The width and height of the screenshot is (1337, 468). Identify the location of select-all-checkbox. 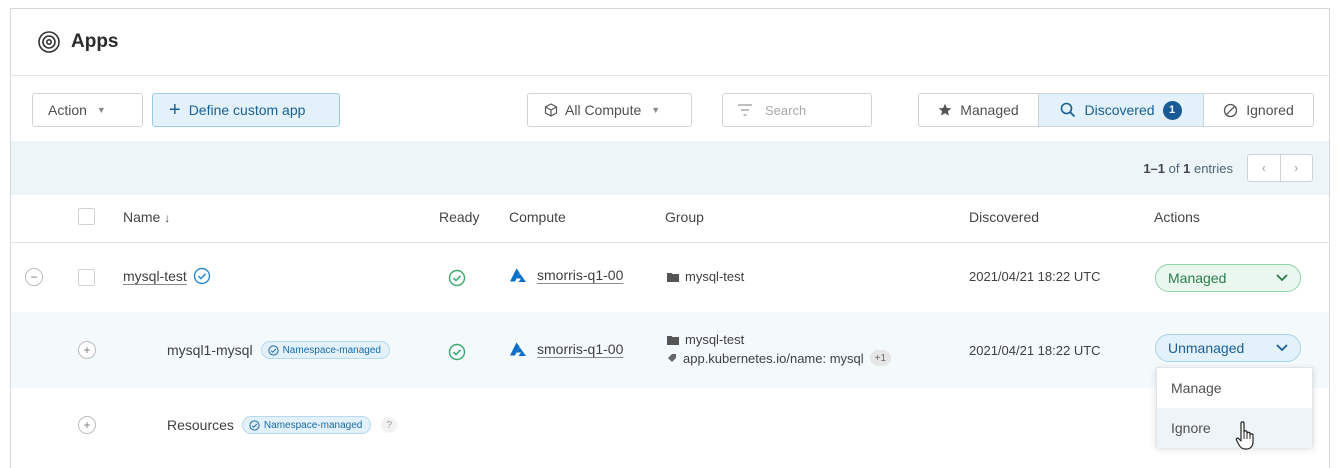
(86, 216).